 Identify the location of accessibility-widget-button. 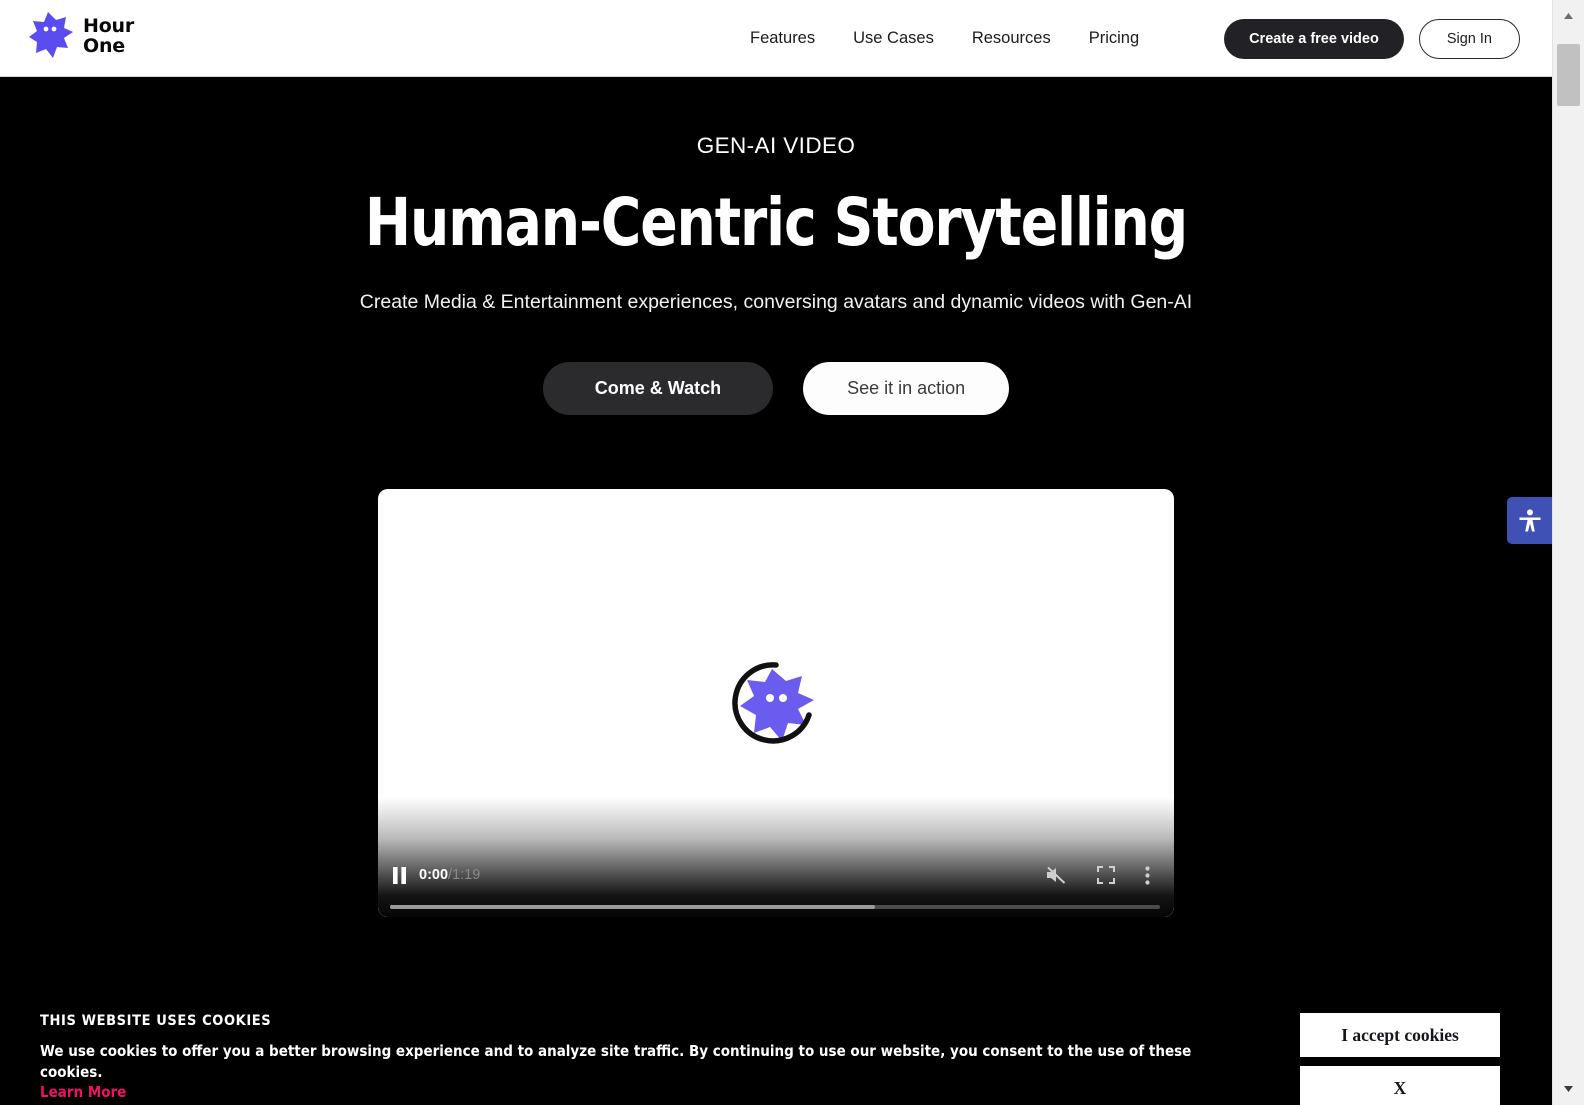
(1529, 520).